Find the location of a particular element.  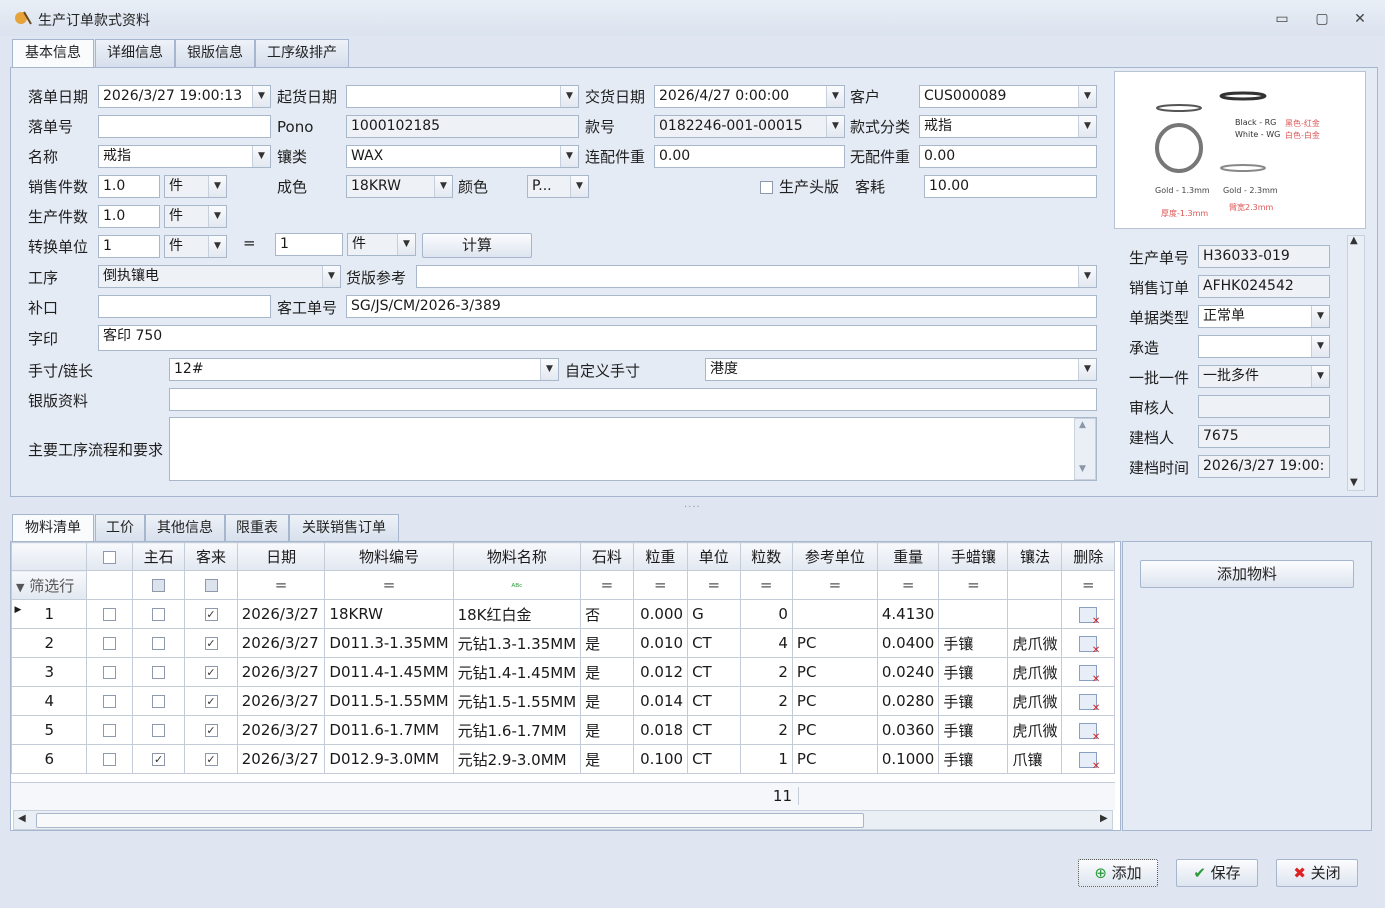

sales-qty-field: 1.0 is located at coordinates (129, 186).